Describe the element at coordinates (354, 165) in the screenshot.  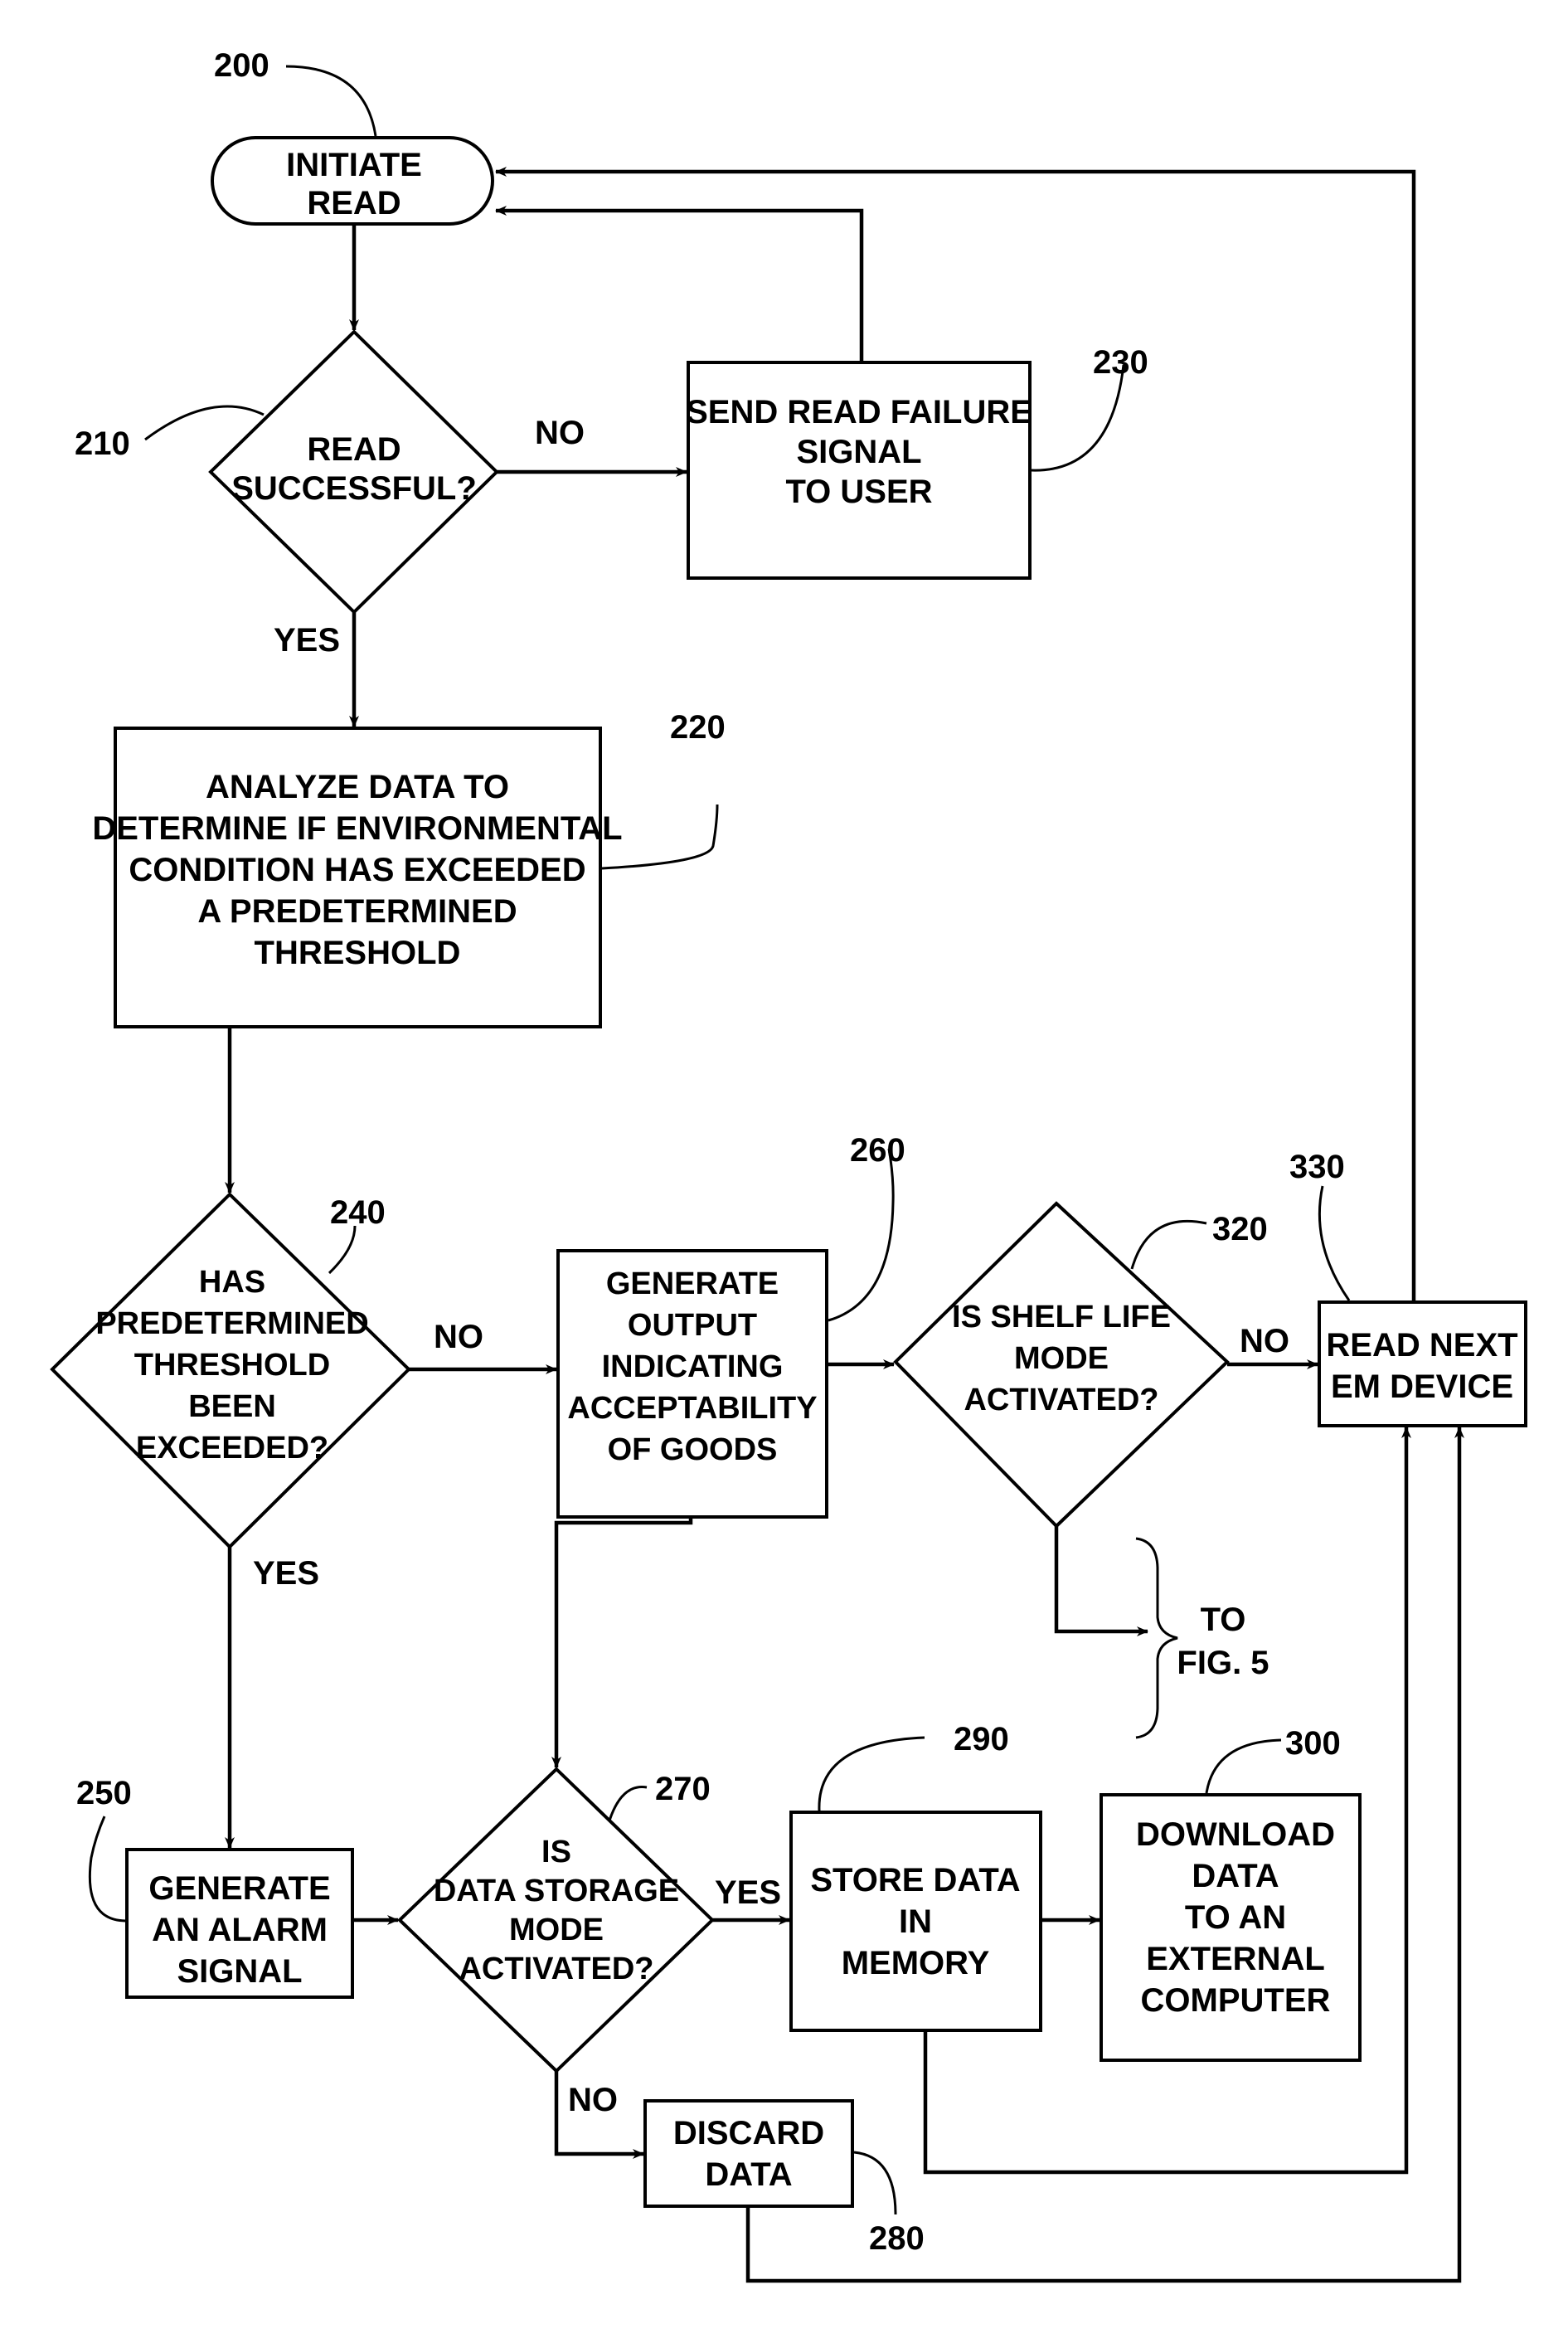
I see `node-200-line-1: INITIATE` at that location.